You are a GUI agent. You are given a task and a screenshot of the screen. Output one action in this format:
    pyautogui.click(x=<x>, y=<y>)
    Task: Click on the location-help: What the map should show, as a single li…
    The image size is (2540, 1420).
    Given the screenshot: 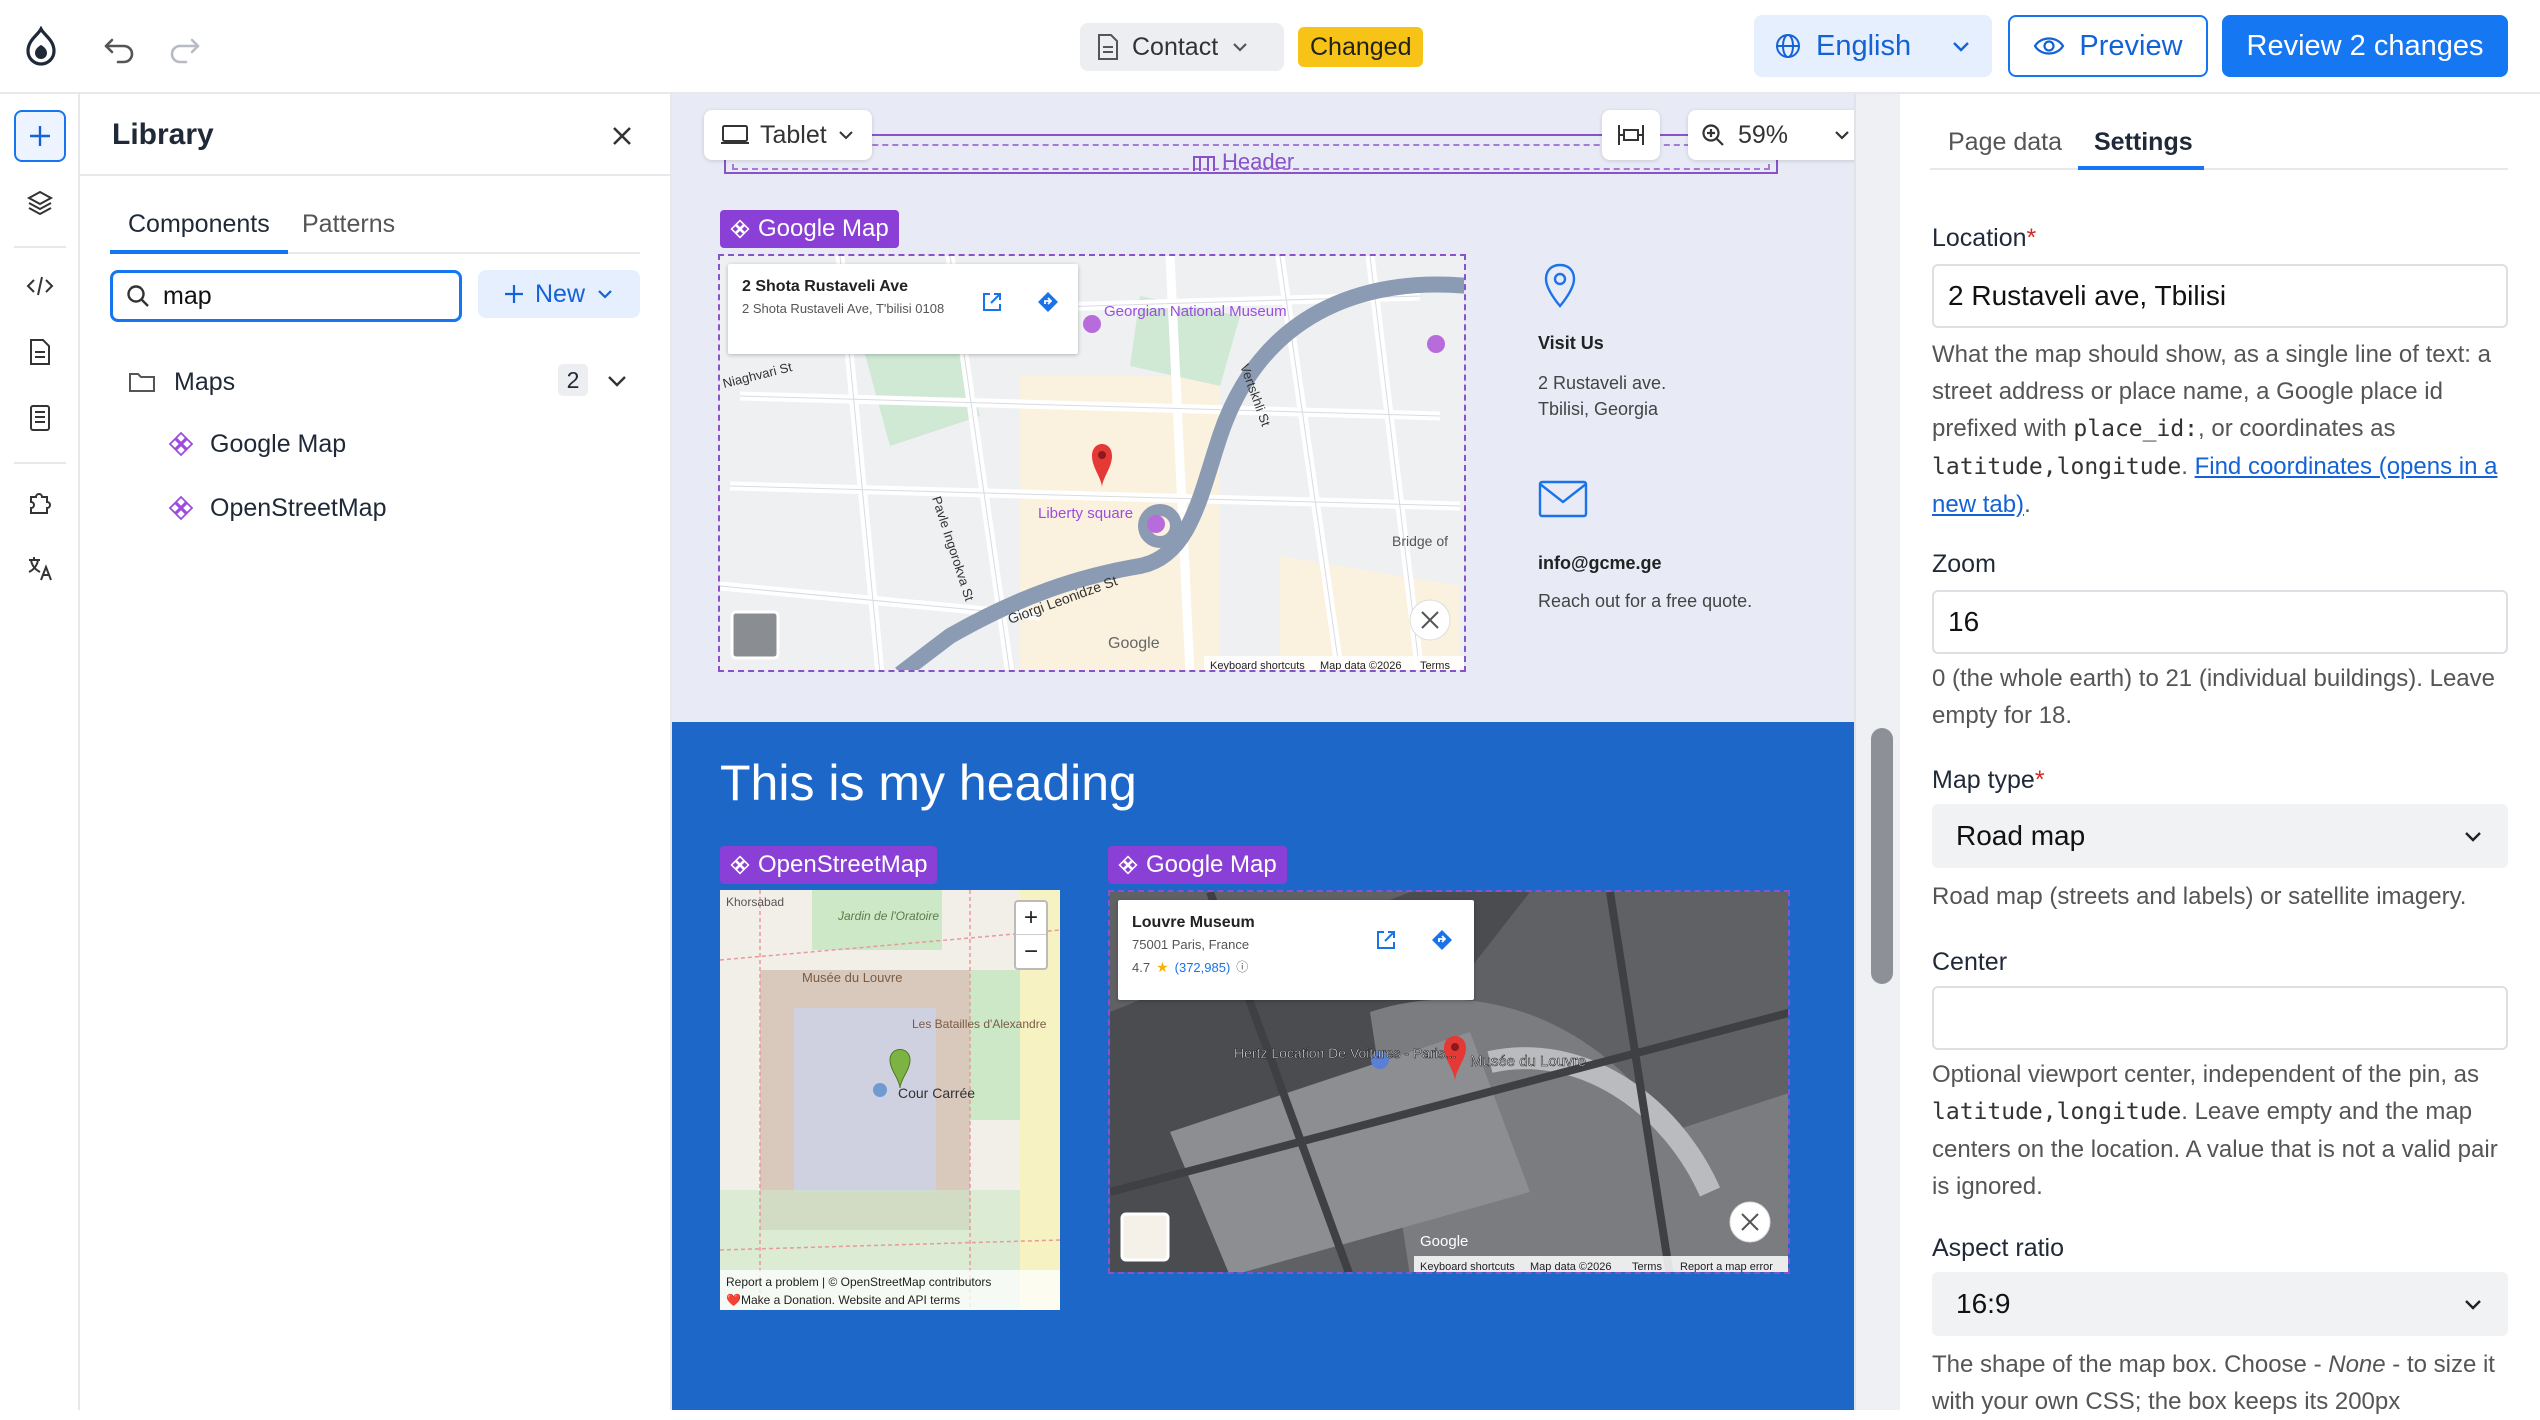 What is the action you would take?
    pyautogui.click(x=2215, y=429)
    